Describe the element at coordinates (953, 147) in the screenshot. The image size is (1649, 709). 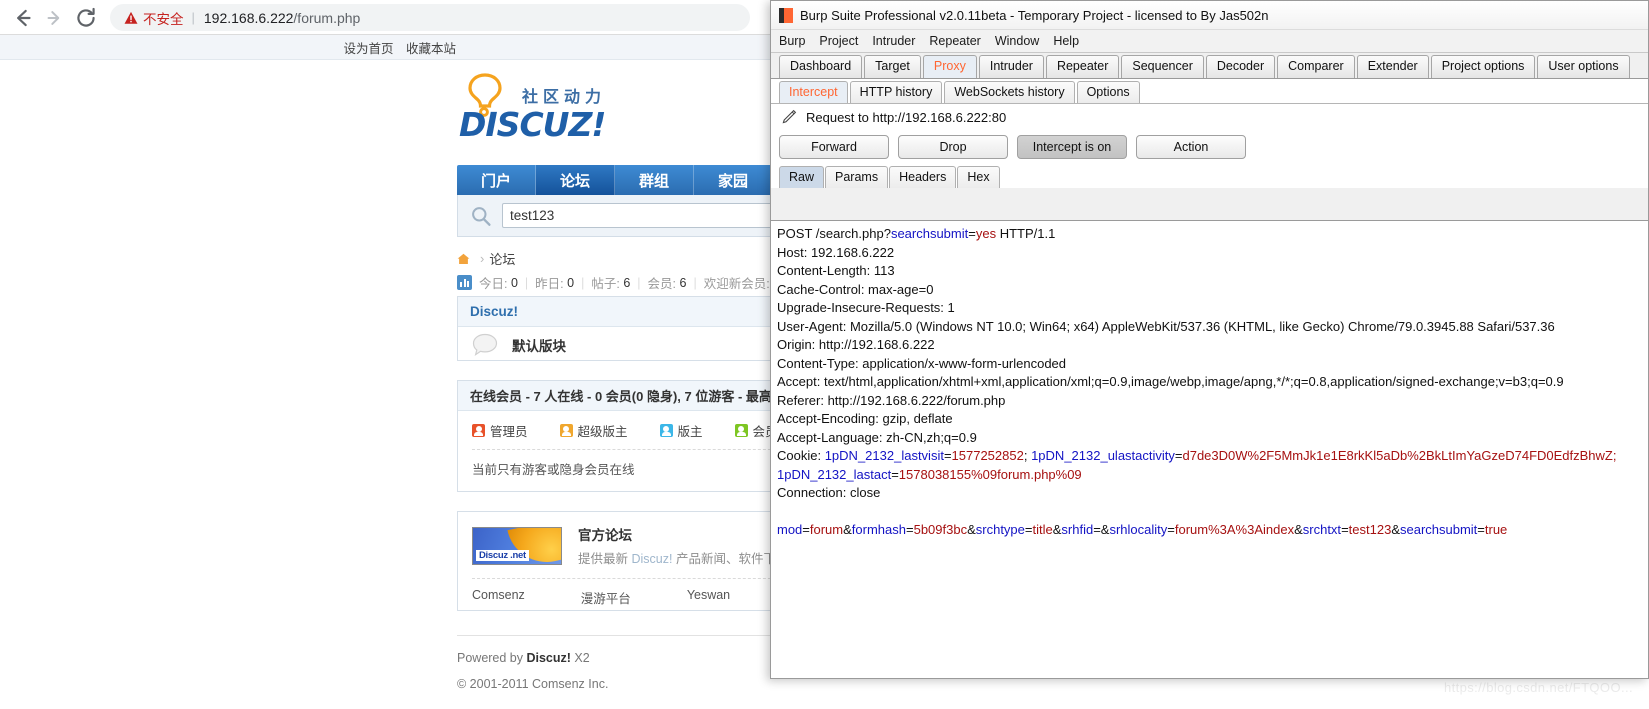
I see `drop-request-button: Drop` at that location.